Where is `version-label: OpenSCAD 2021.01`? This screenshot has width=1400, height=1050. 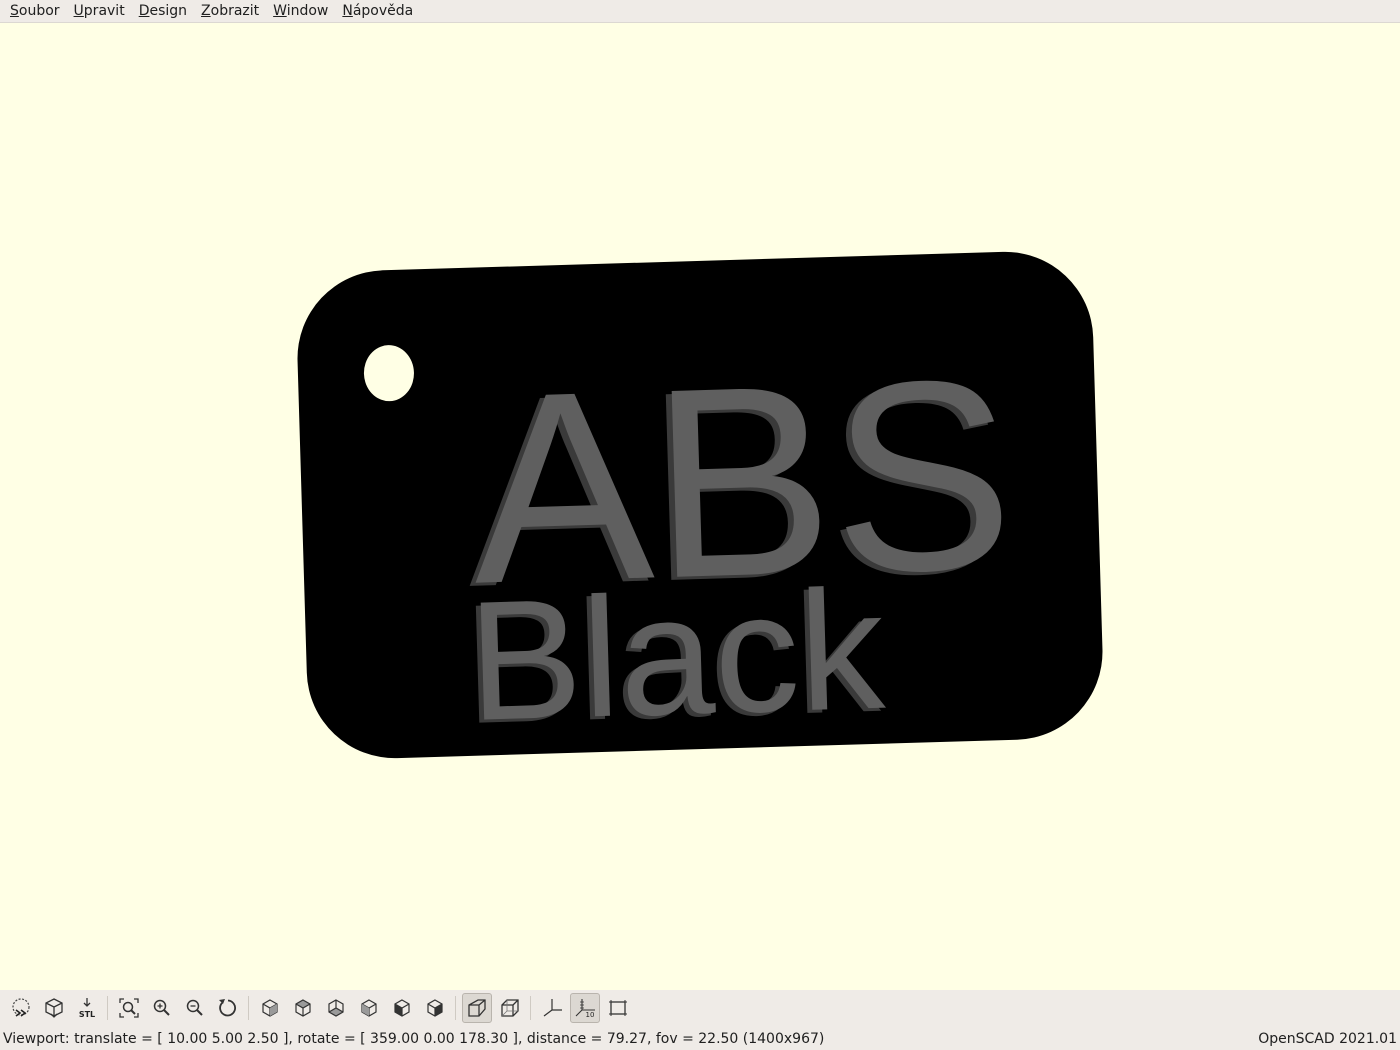 version-label: OpenSCAD 2021.01 is located at coordinates (1327, 1038).